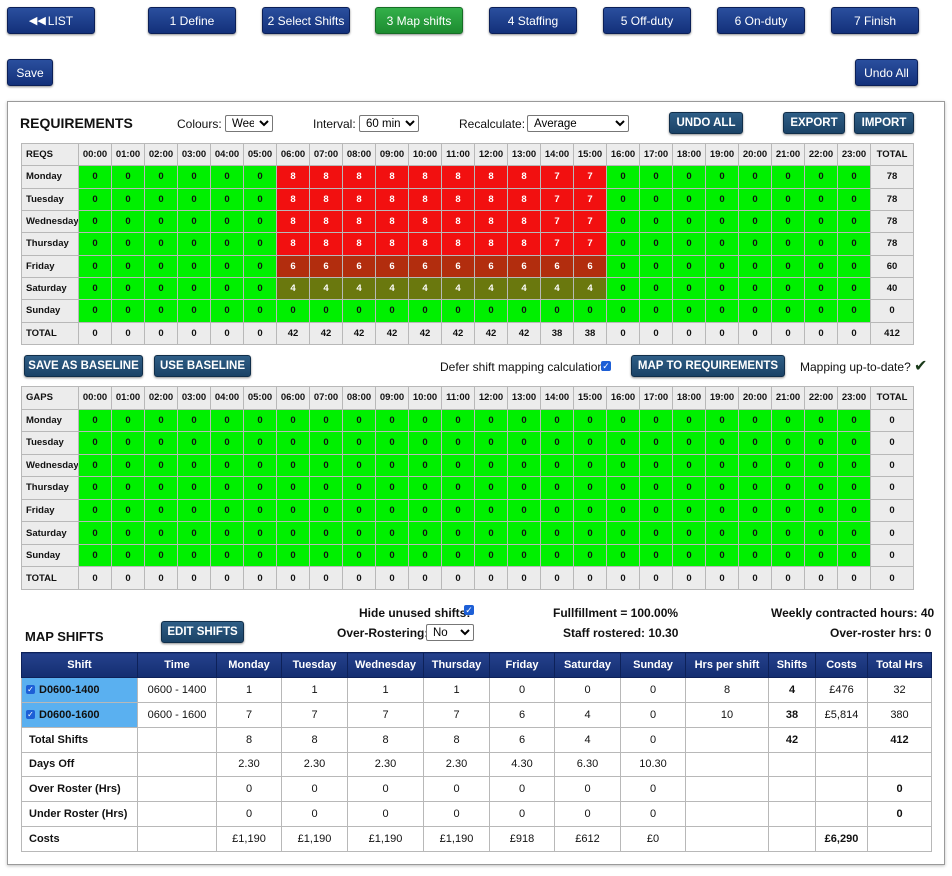  Describe the element at coordinates (522, 714) in the screenshot. I see `shift-cell: 6` at that location.